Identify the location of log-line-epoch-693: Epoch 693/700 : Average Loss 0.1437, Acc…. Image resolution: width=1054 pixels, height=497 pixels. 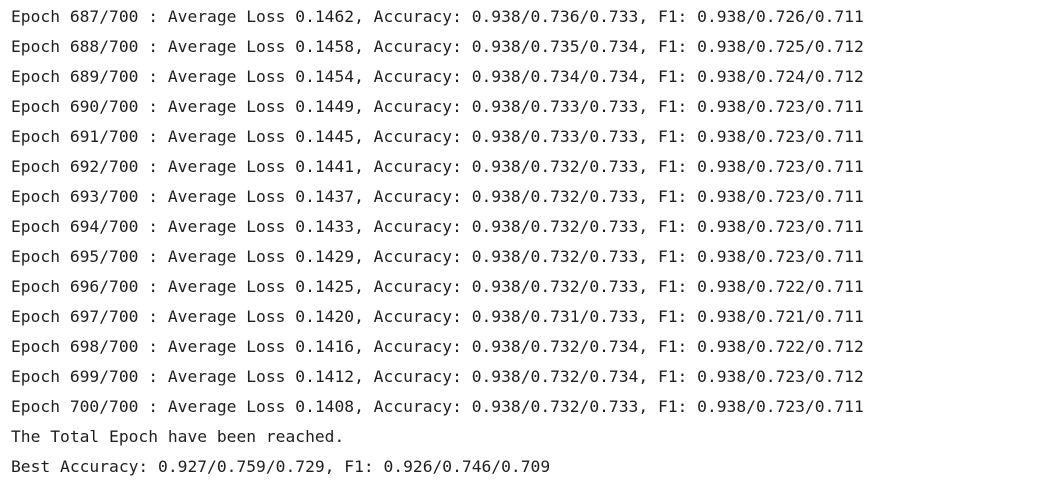
(437, 196).